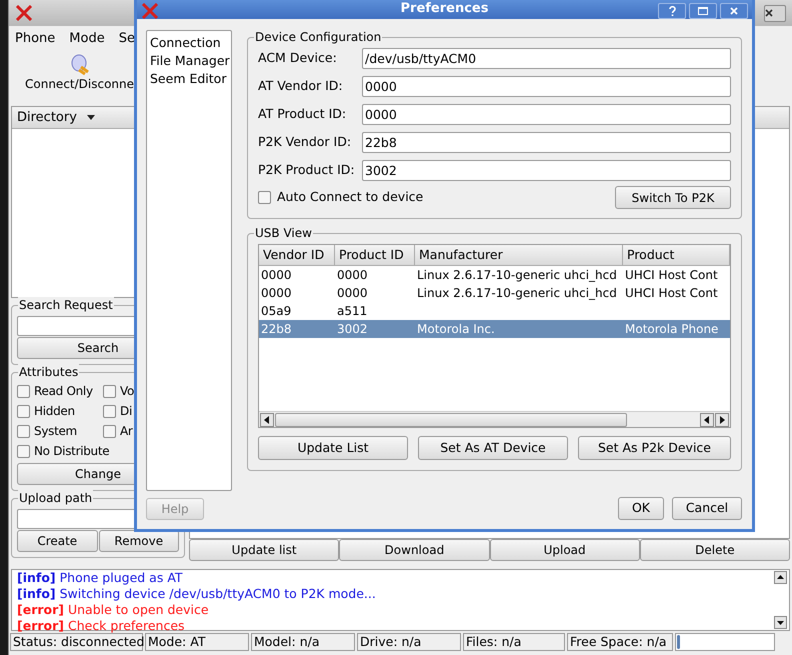  Describe the element at coordinates (66, 305) in the screenshot. I see `group-title: Search Request` at that location.